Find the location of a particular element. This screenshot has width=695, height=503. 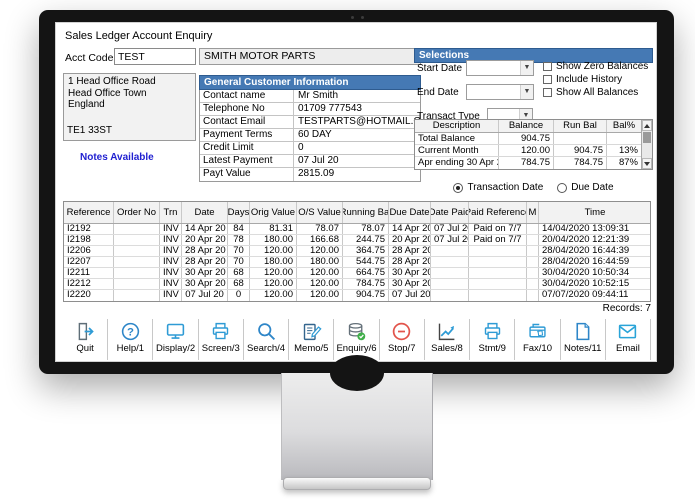

scrollbar-thumb is located at coordinates (647, 137).